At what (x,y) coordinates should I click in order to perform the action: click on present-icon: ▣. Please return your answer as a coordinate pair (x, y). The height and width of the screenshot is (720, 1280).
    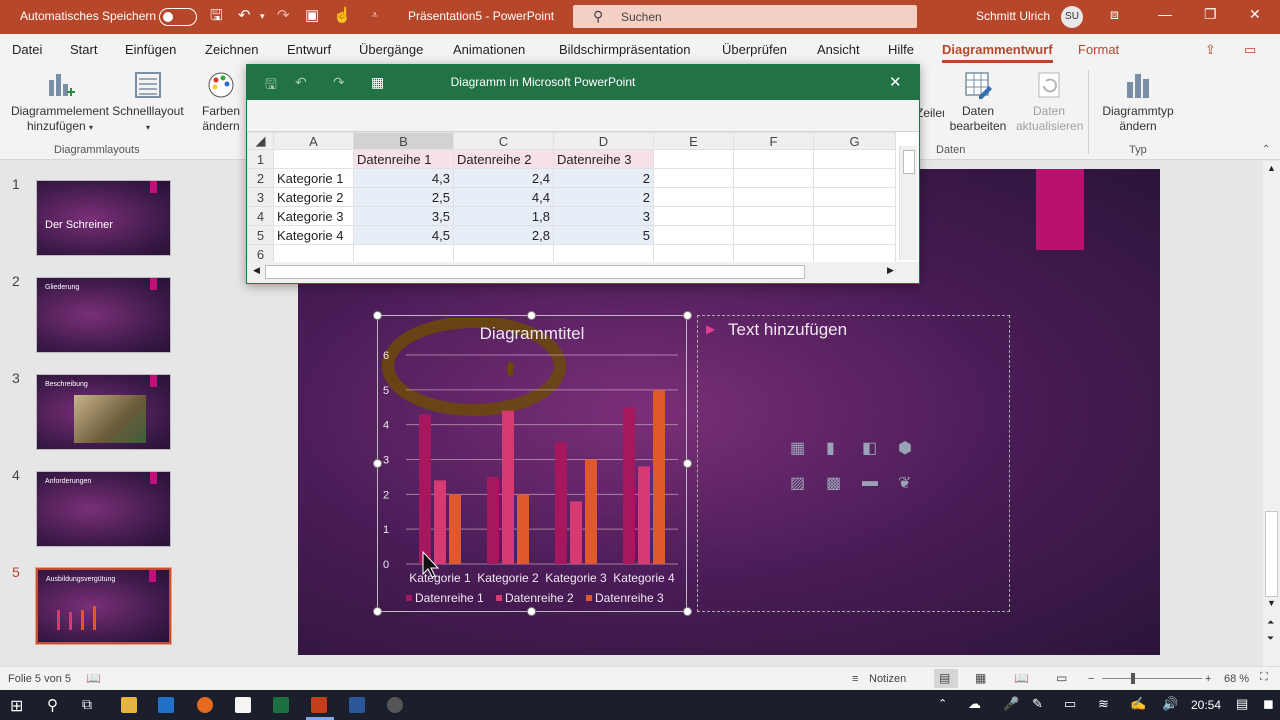
    Looking at the image, I should click on (312, 16).